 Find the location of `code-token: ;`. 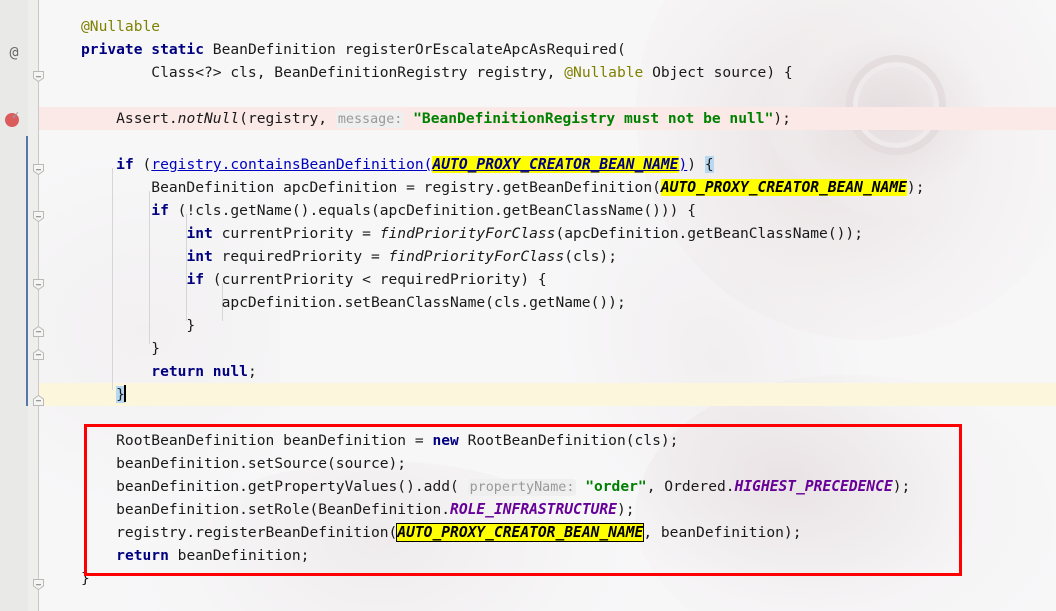

code-token: ; is located at coordinates (252, 371).